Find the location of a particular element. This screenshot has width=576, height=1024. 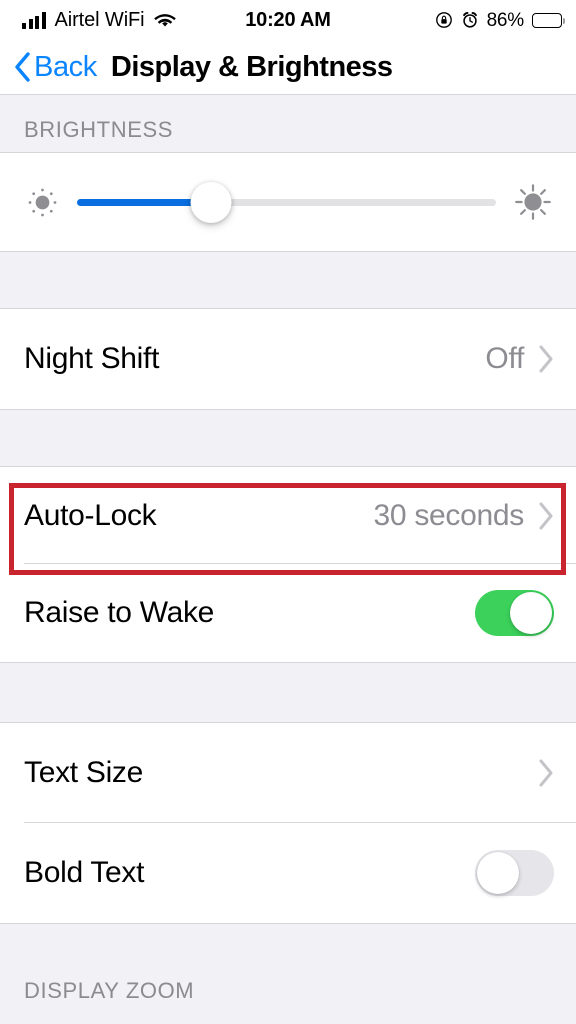

sun-high-icon is located at coordinates (544, 202).